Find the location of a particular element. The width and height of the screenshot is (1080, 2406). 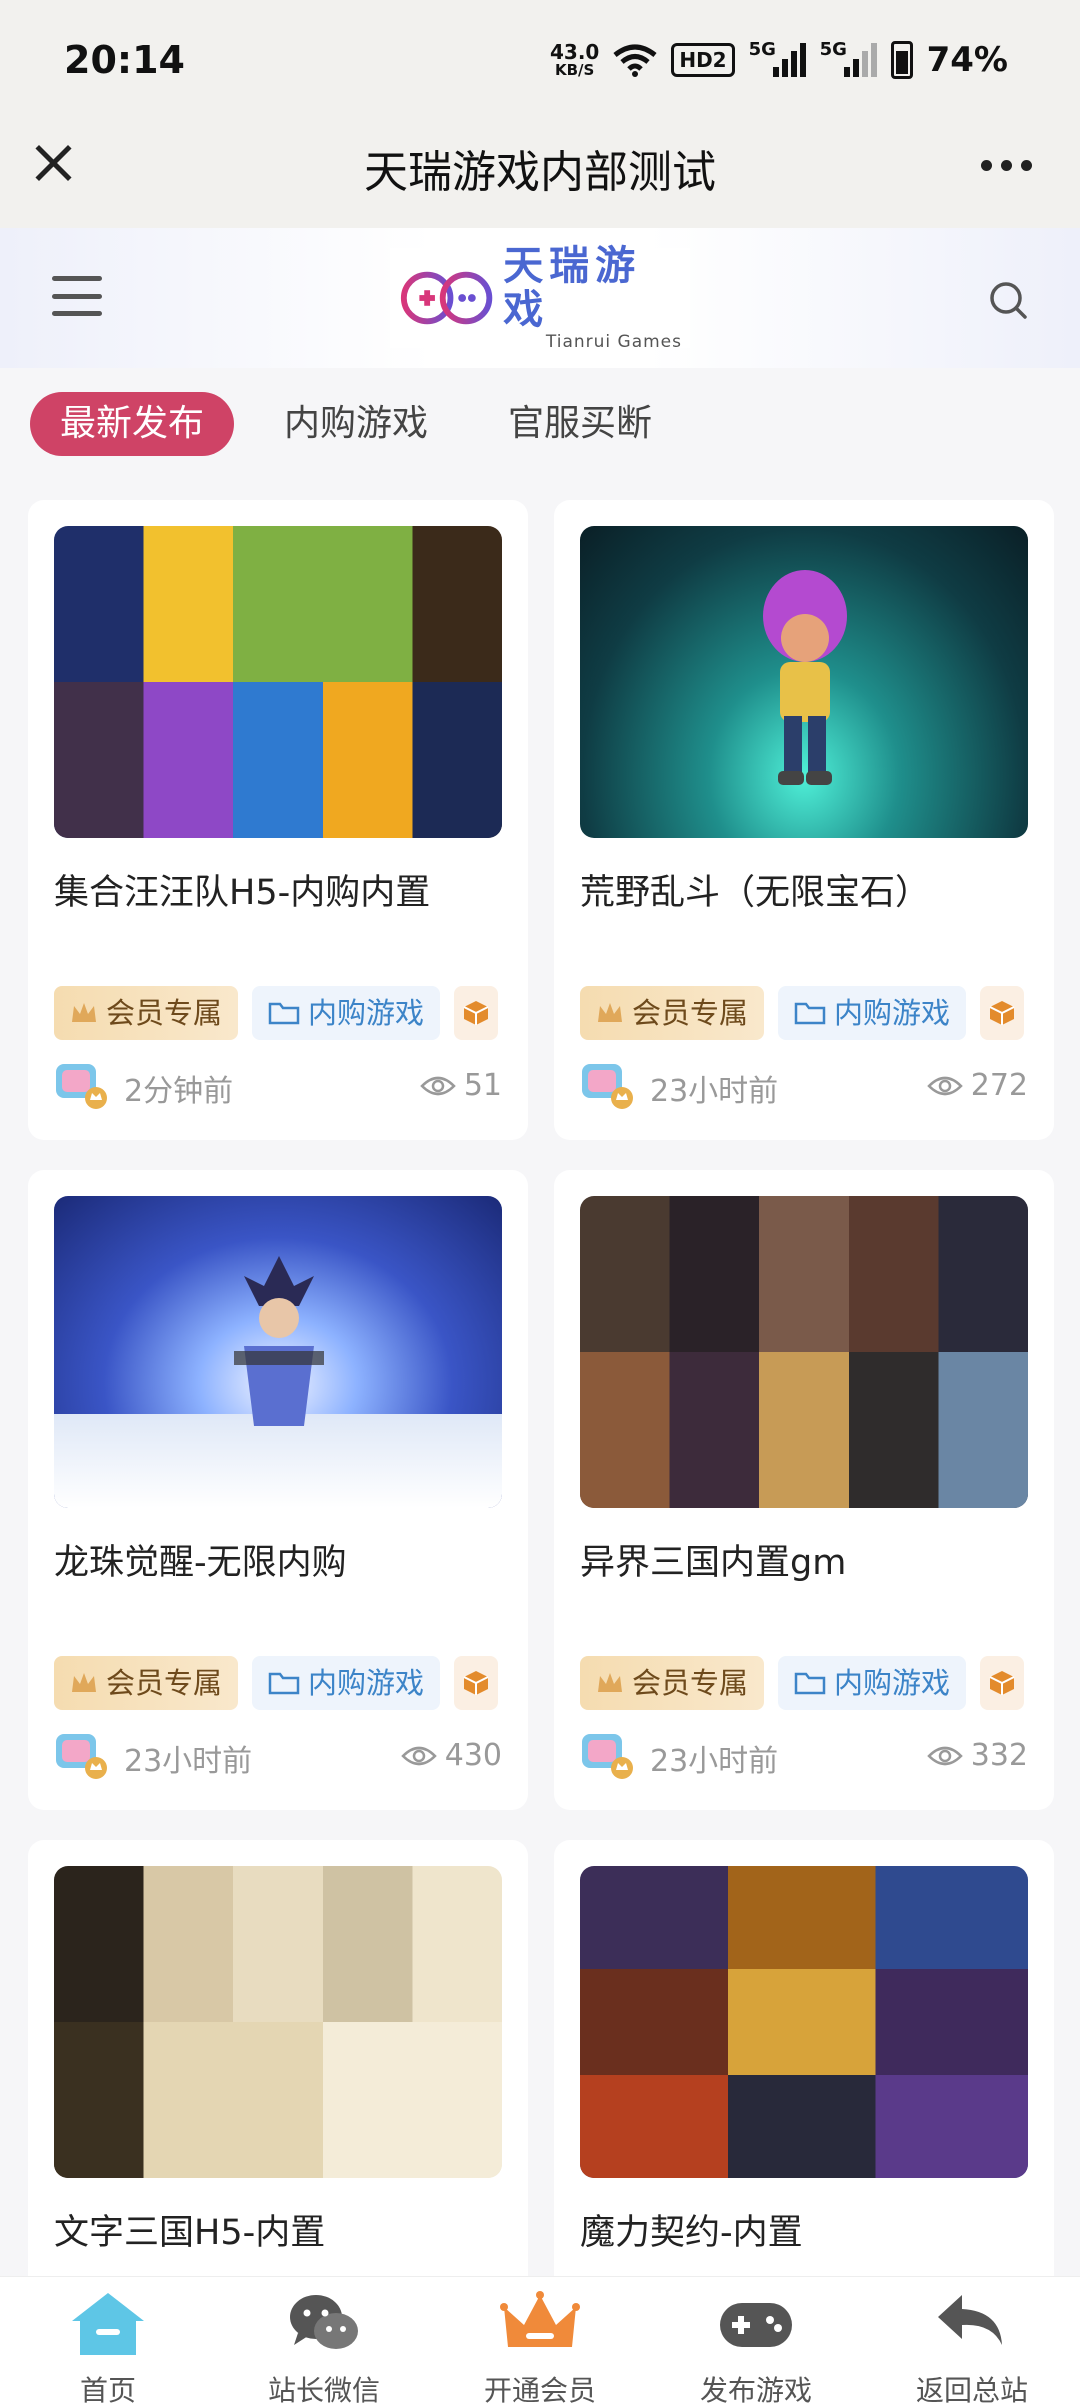

tab-official-buyout: 官服买断 is located at coordinates (580, 424).